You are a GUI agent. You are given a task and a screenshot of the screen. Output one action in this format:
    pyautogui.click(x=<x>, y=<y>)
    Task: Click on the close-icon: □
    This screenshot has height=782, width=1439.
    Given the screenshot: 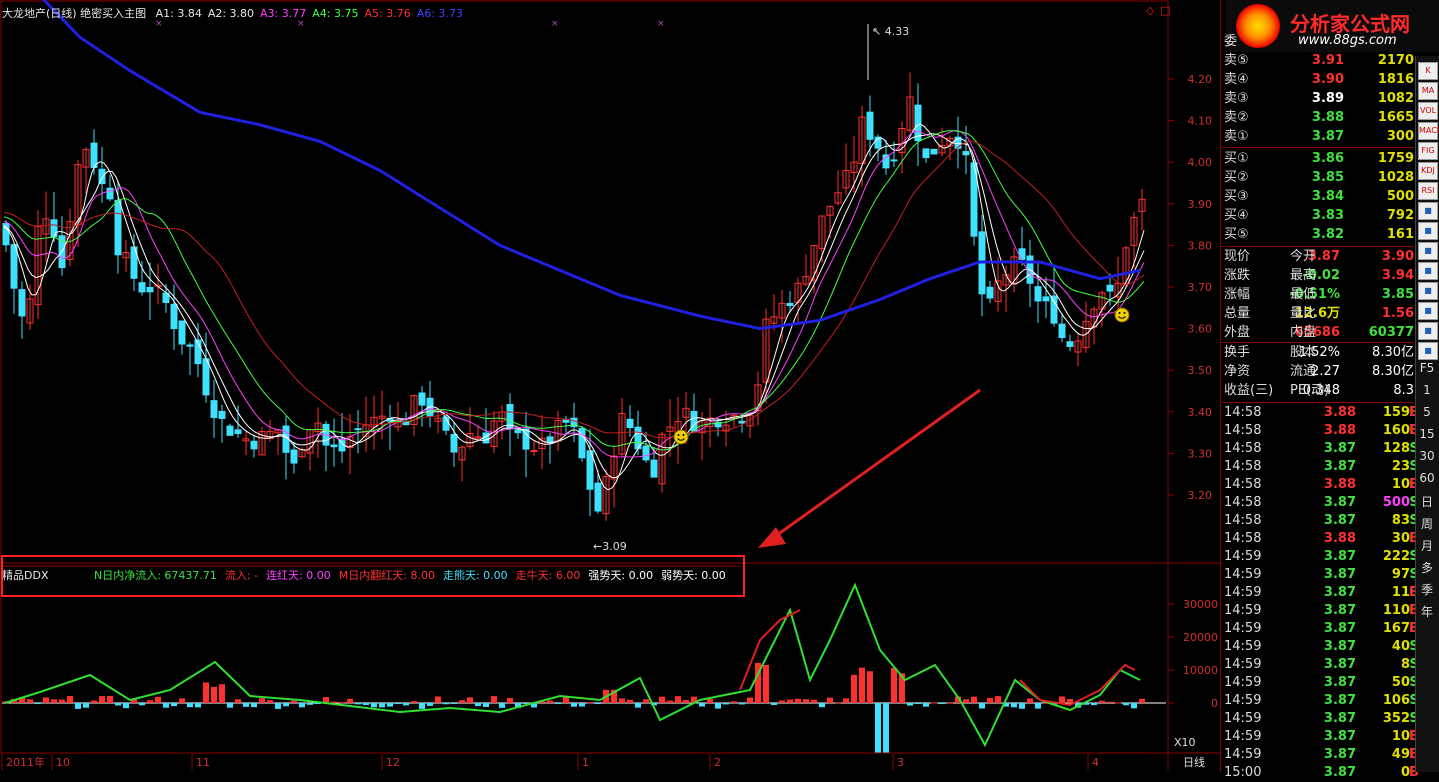 What is the action you would take?
    pyautogui.click(x=1165, y=10)
    